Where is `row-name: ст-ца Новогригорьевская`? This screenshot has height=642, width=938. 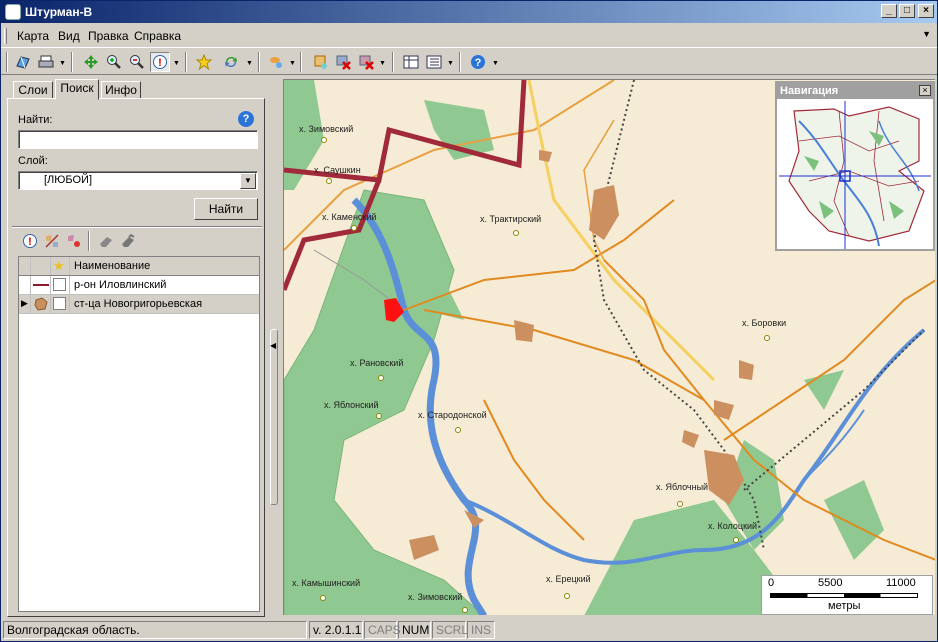
row-name: ст-ца Новогригорьевская is located at coordinates (138, 304).